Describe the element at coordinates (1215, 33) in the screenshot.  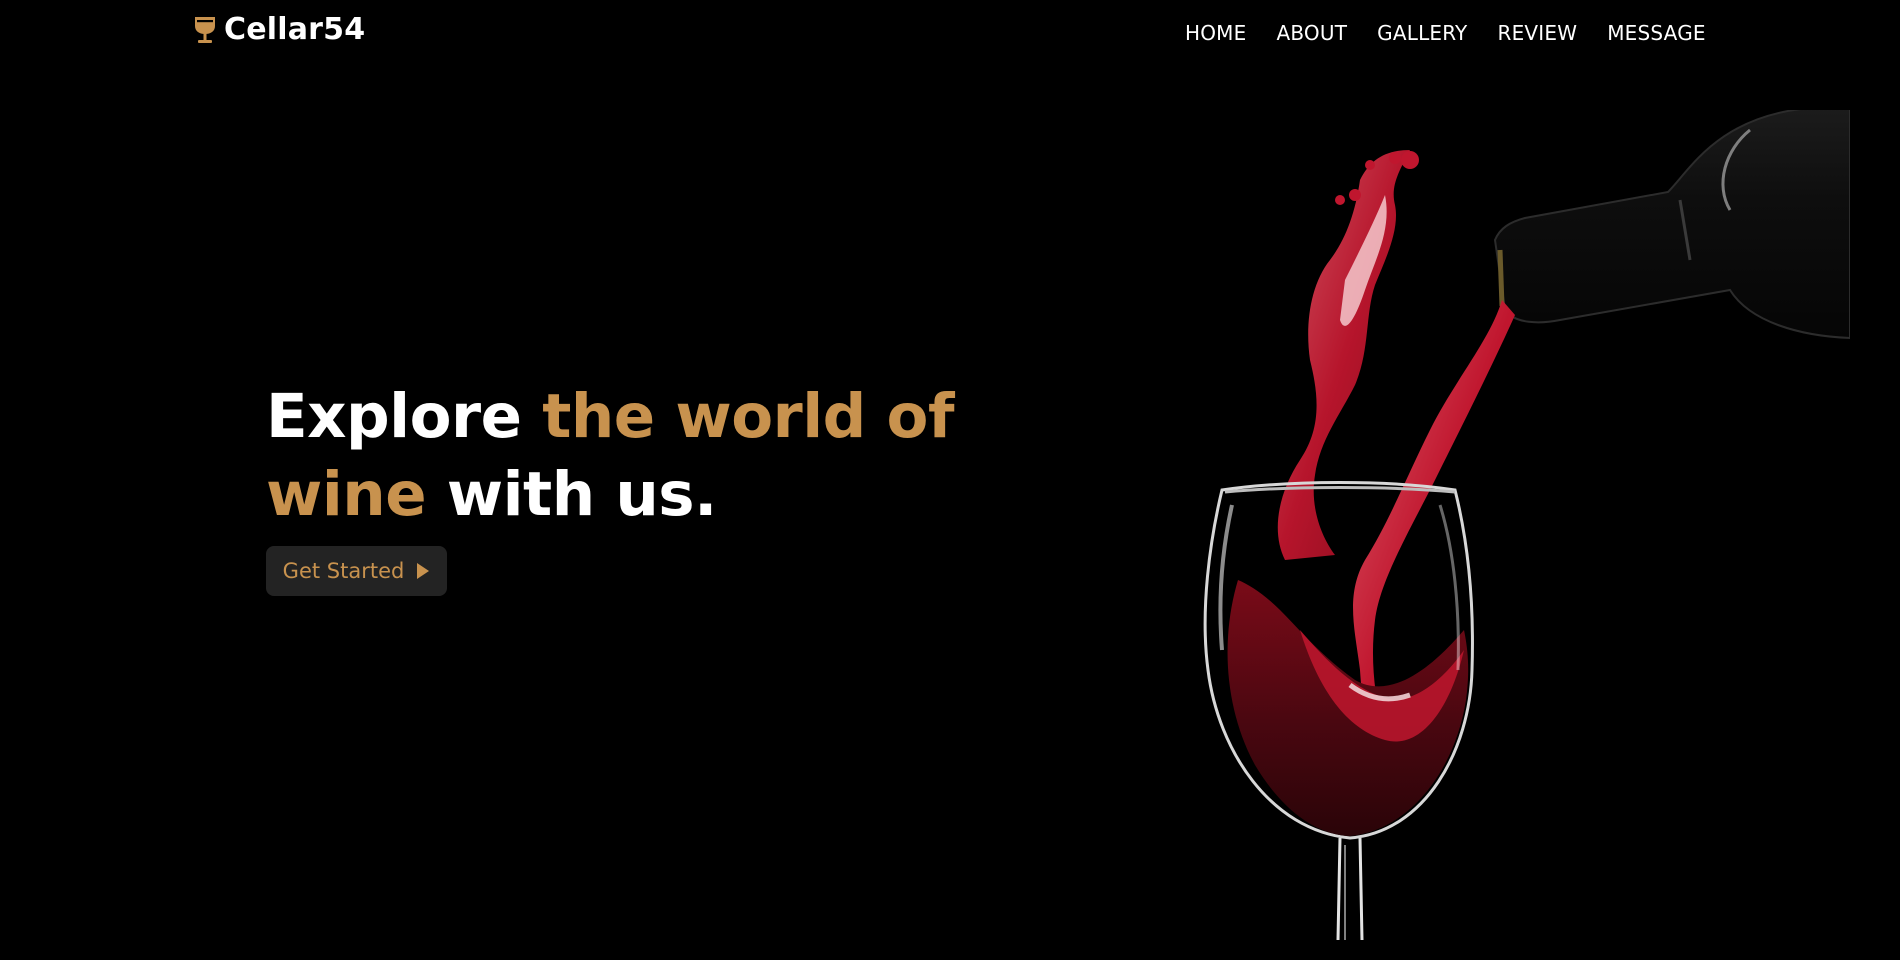
I see `nav-home: HOME` at that location.